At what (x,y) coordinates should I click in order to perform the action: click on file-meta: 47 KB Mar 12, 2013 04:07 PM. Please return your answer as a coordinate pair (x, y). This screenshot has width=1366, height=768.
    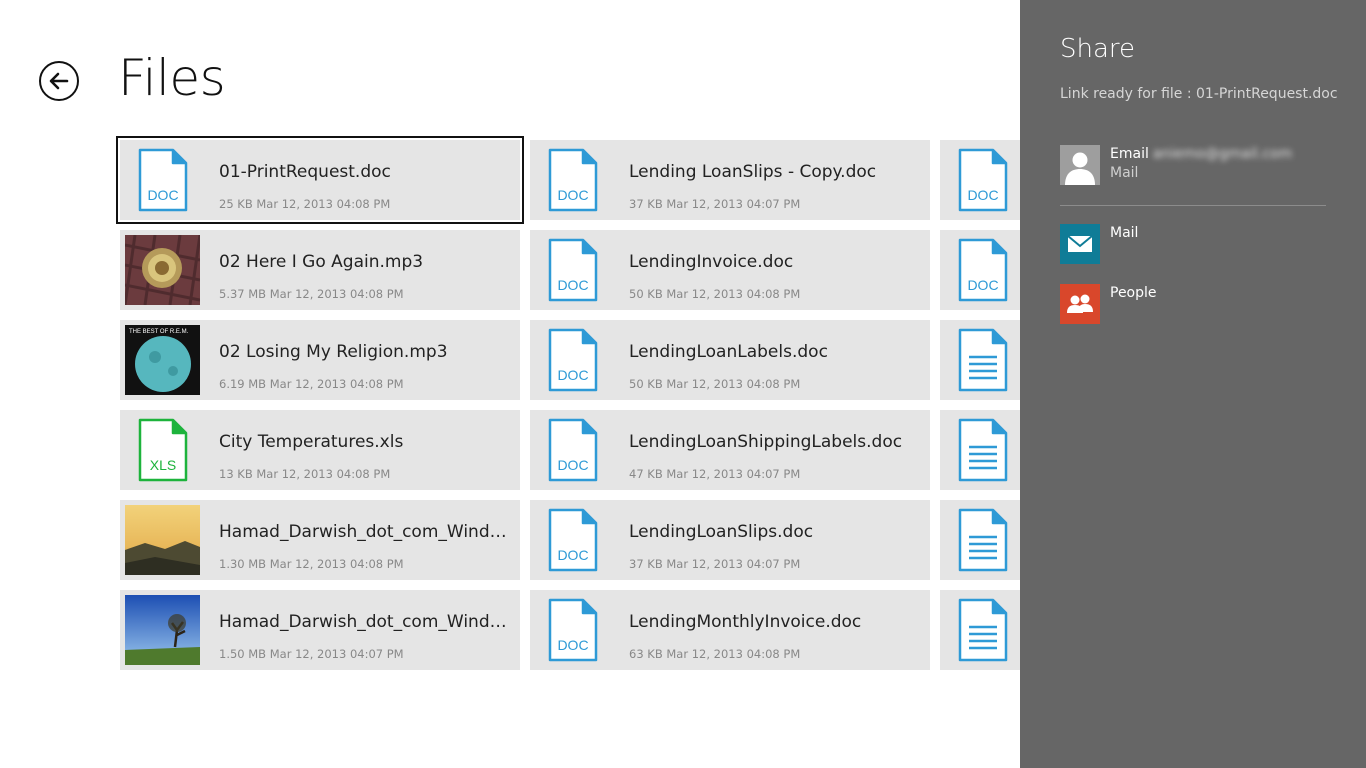
    Looking at the image, I should click on (715, 474).